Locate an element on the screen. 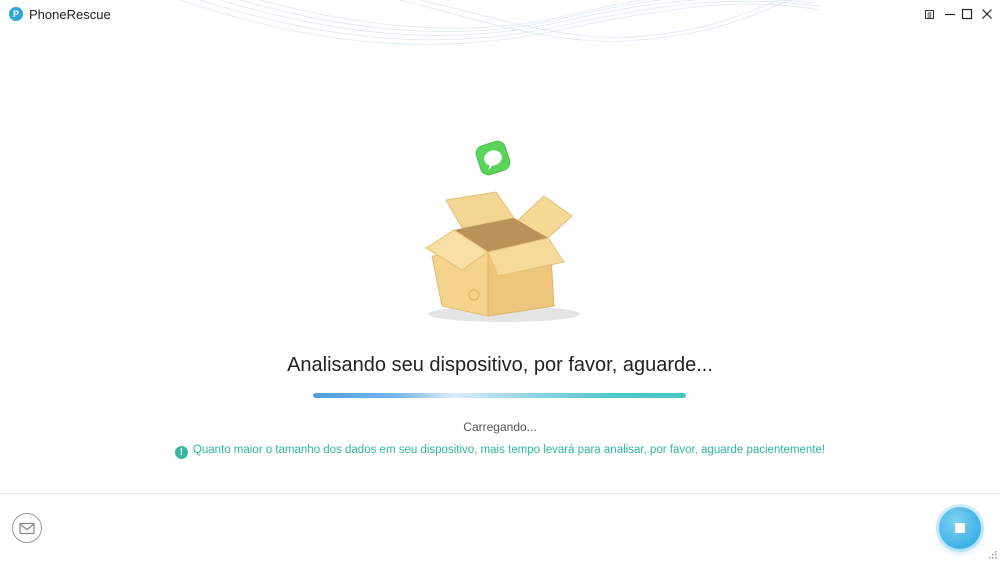 This screenshot has height=562, width=1000. progress-bar is located at coordinates (499, 395).